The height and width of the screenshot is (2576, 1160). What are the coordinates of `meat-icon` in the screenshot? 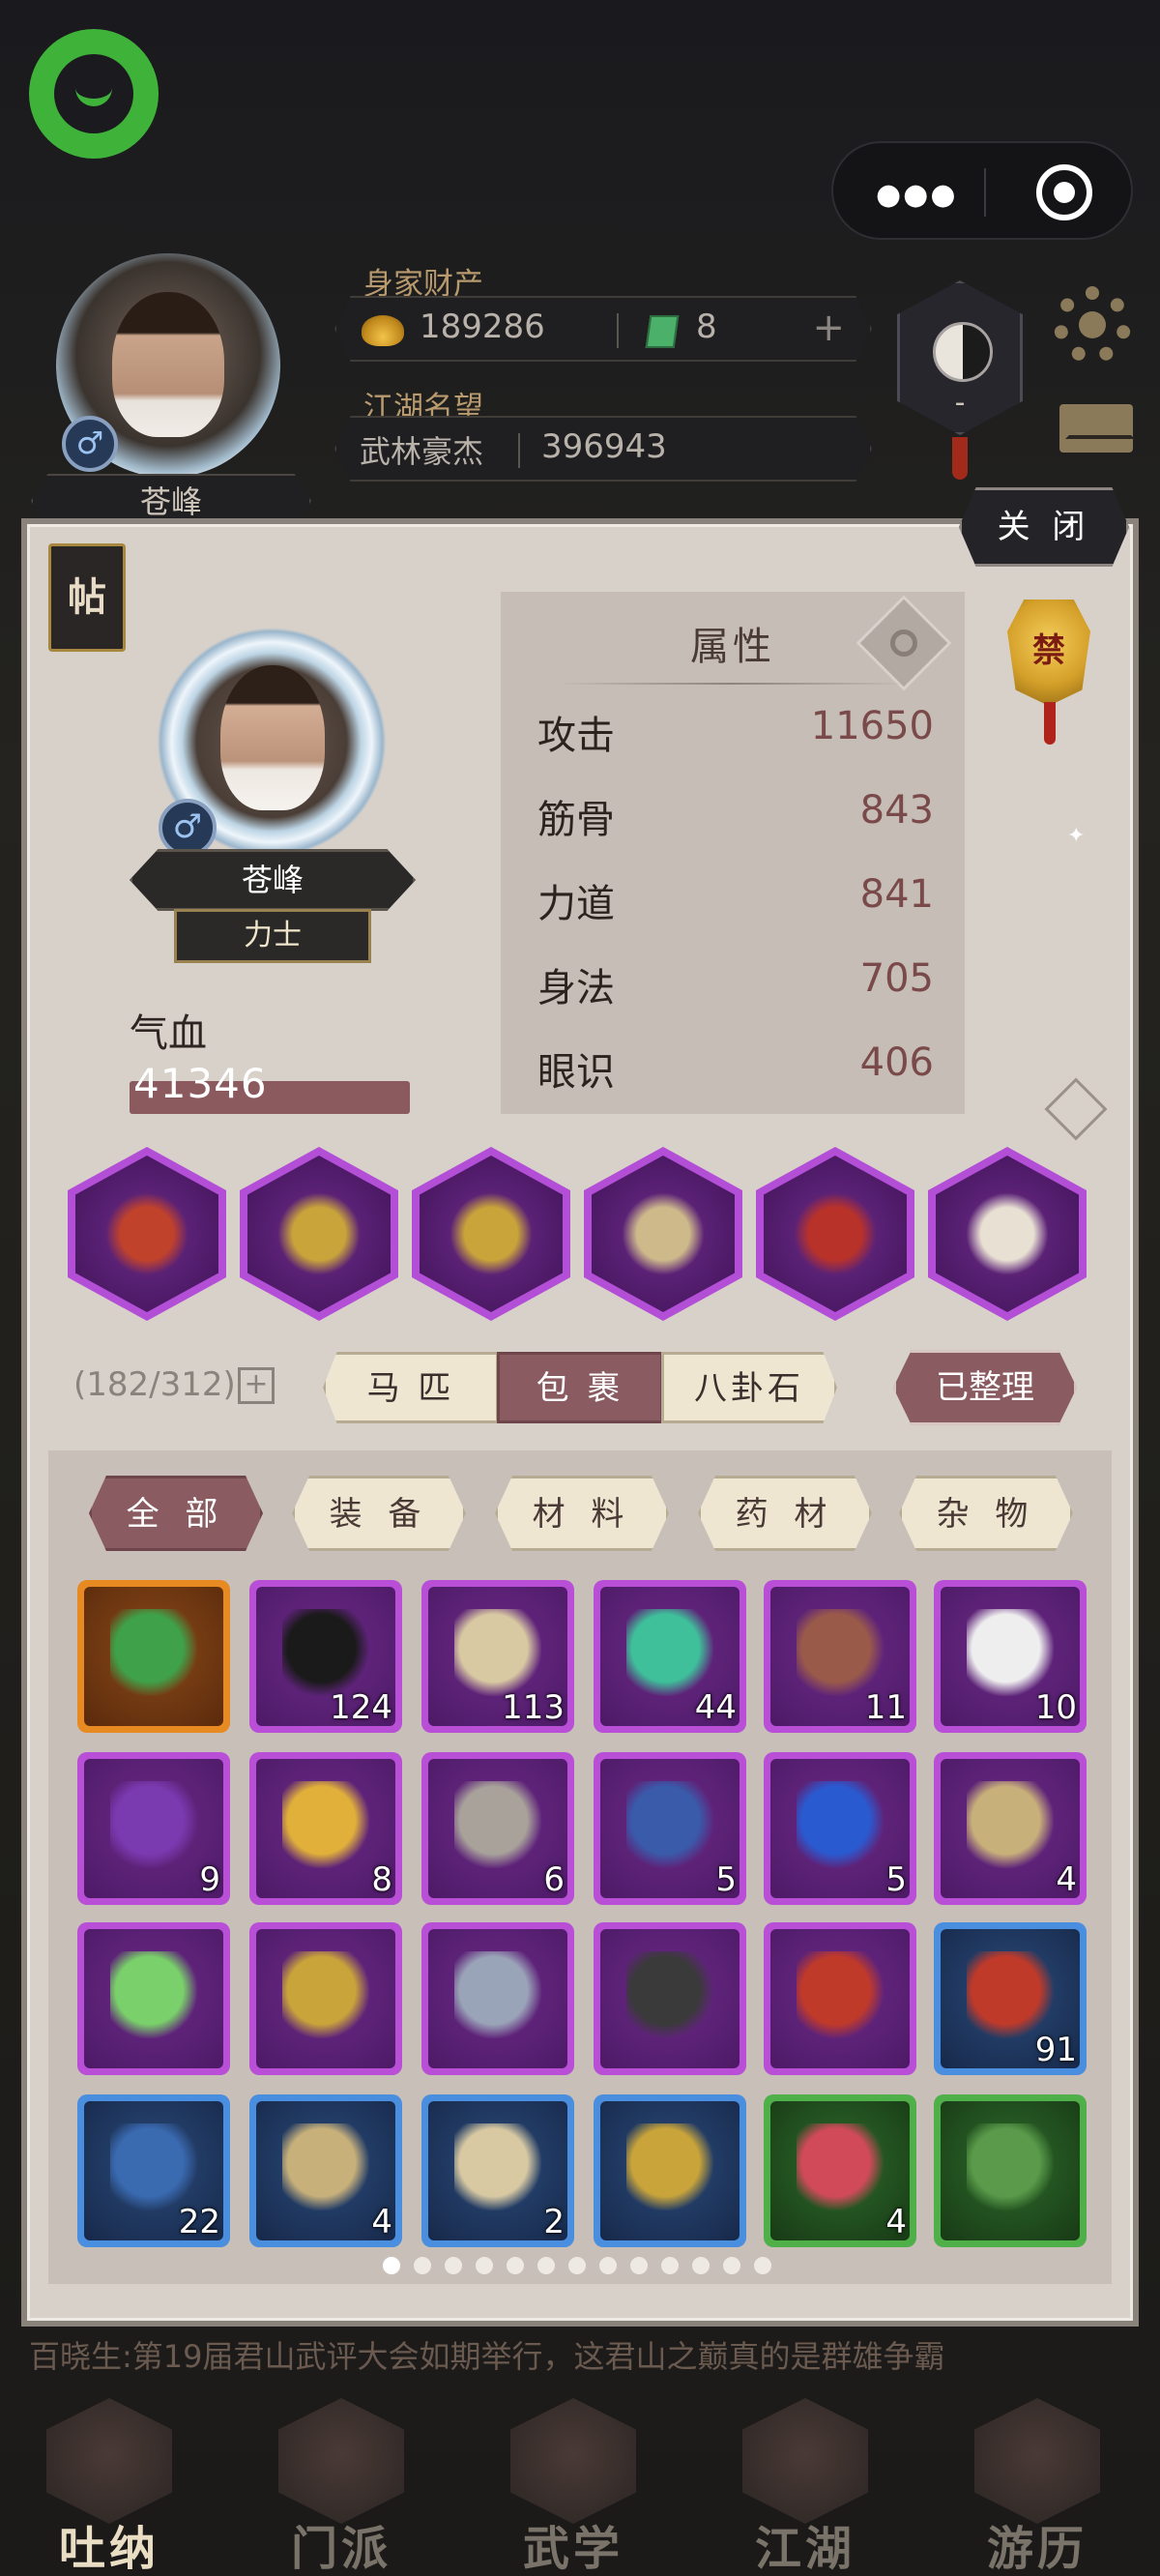 It's located at (841, 1652).